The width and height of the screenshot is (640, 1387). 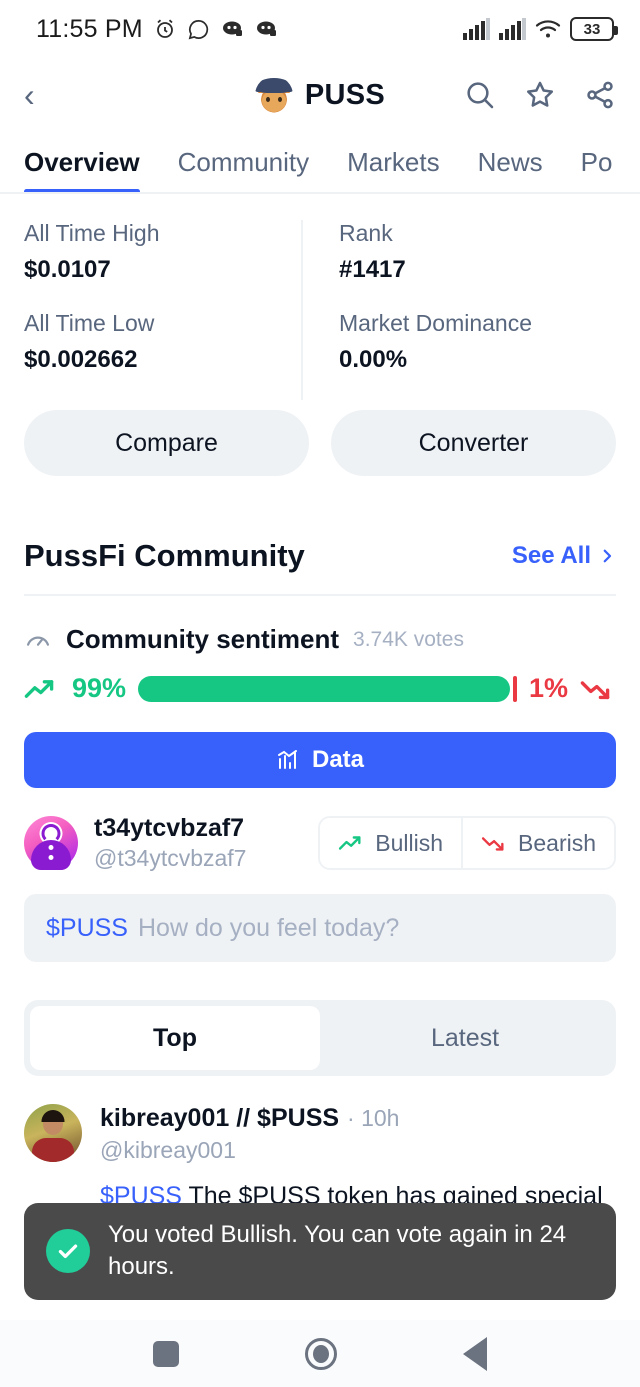 What do you see at coordinates (510, 169) in the screenshot?
I see `tab-news: News` at bounding box center [510, 169].